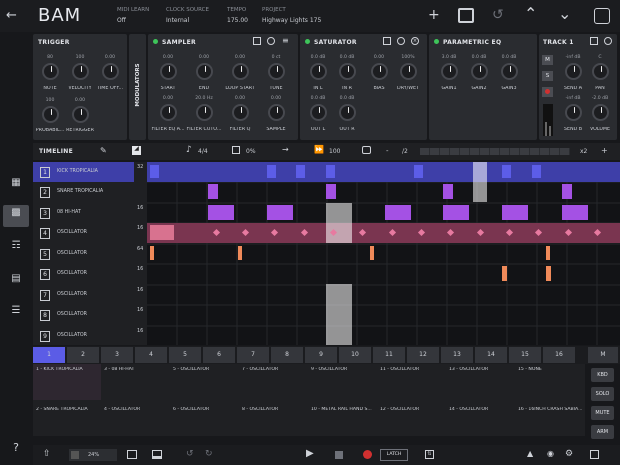 This screenshot has height=465, width=620. Describe the element at coordinates (449, 71) in the screenshot. I see `gain1-knob` at that location.